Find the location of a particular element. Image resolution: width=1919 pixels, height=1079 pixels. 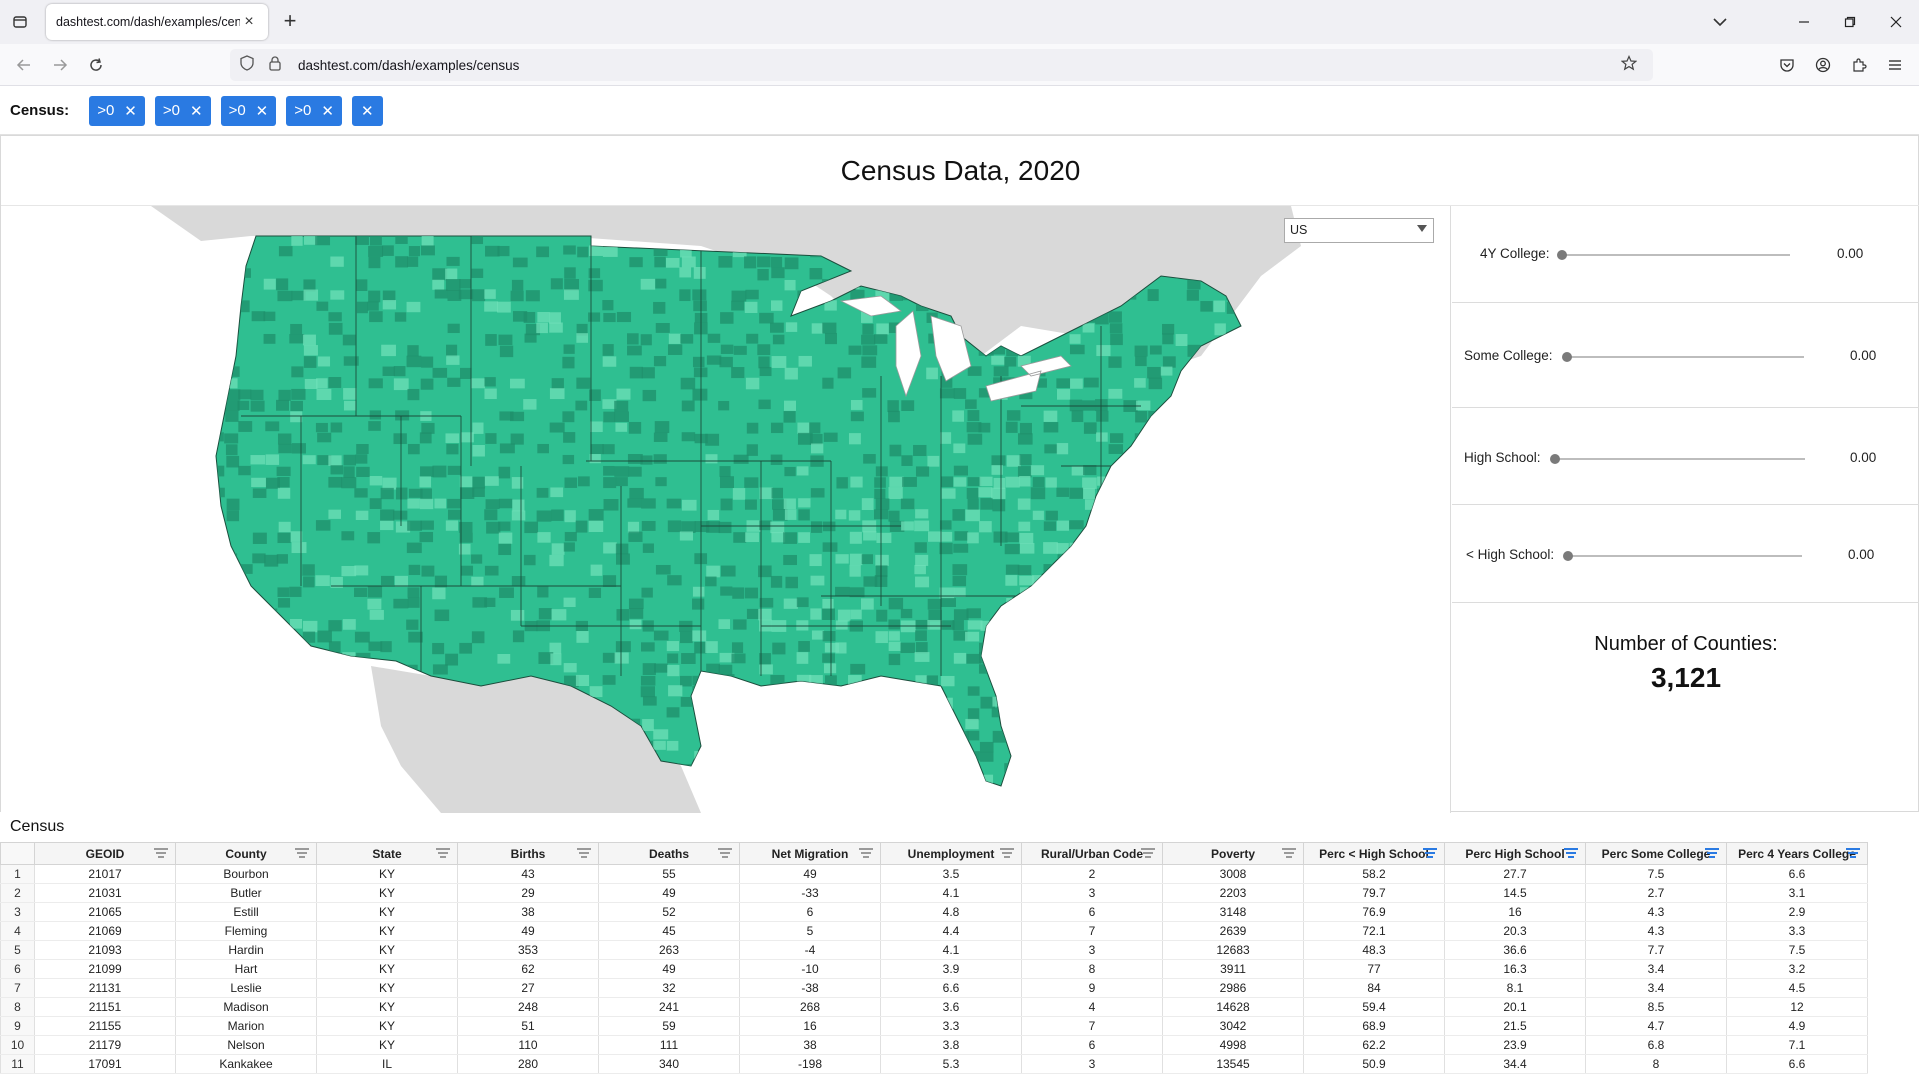

table-cell: 16 is located at coordinates (810, 1026).